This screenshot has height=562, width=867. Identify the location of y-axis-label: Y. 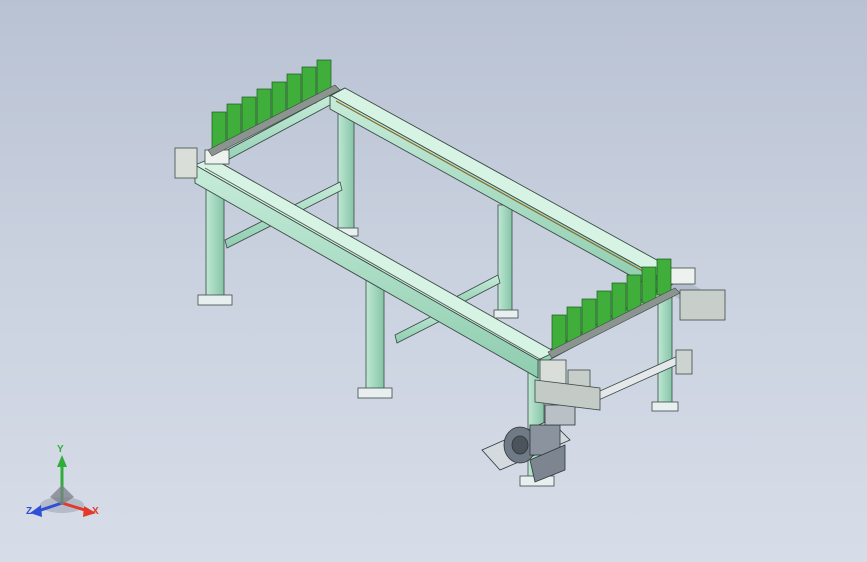
(60, 449).